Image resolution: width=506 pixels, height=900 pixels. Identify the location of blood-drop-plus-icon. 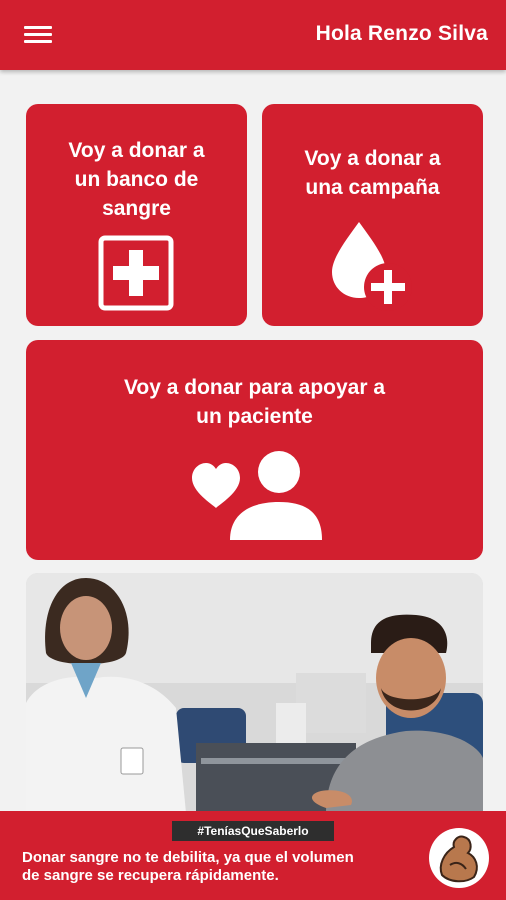
(372, 269).